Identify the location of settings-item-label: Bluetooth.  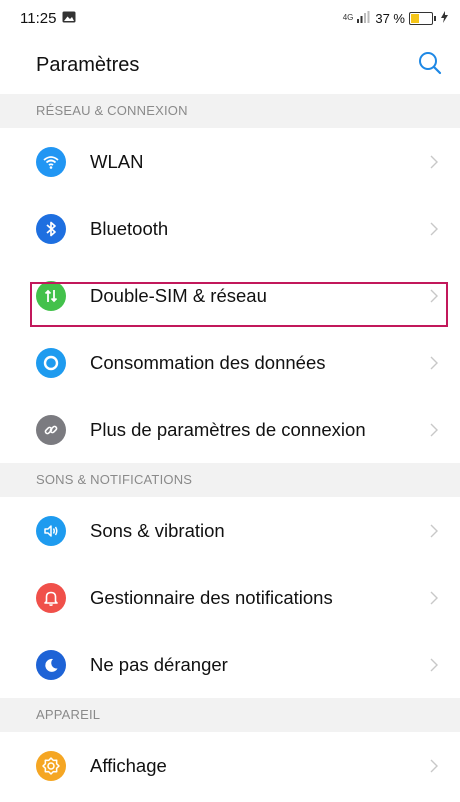
(129, 228).